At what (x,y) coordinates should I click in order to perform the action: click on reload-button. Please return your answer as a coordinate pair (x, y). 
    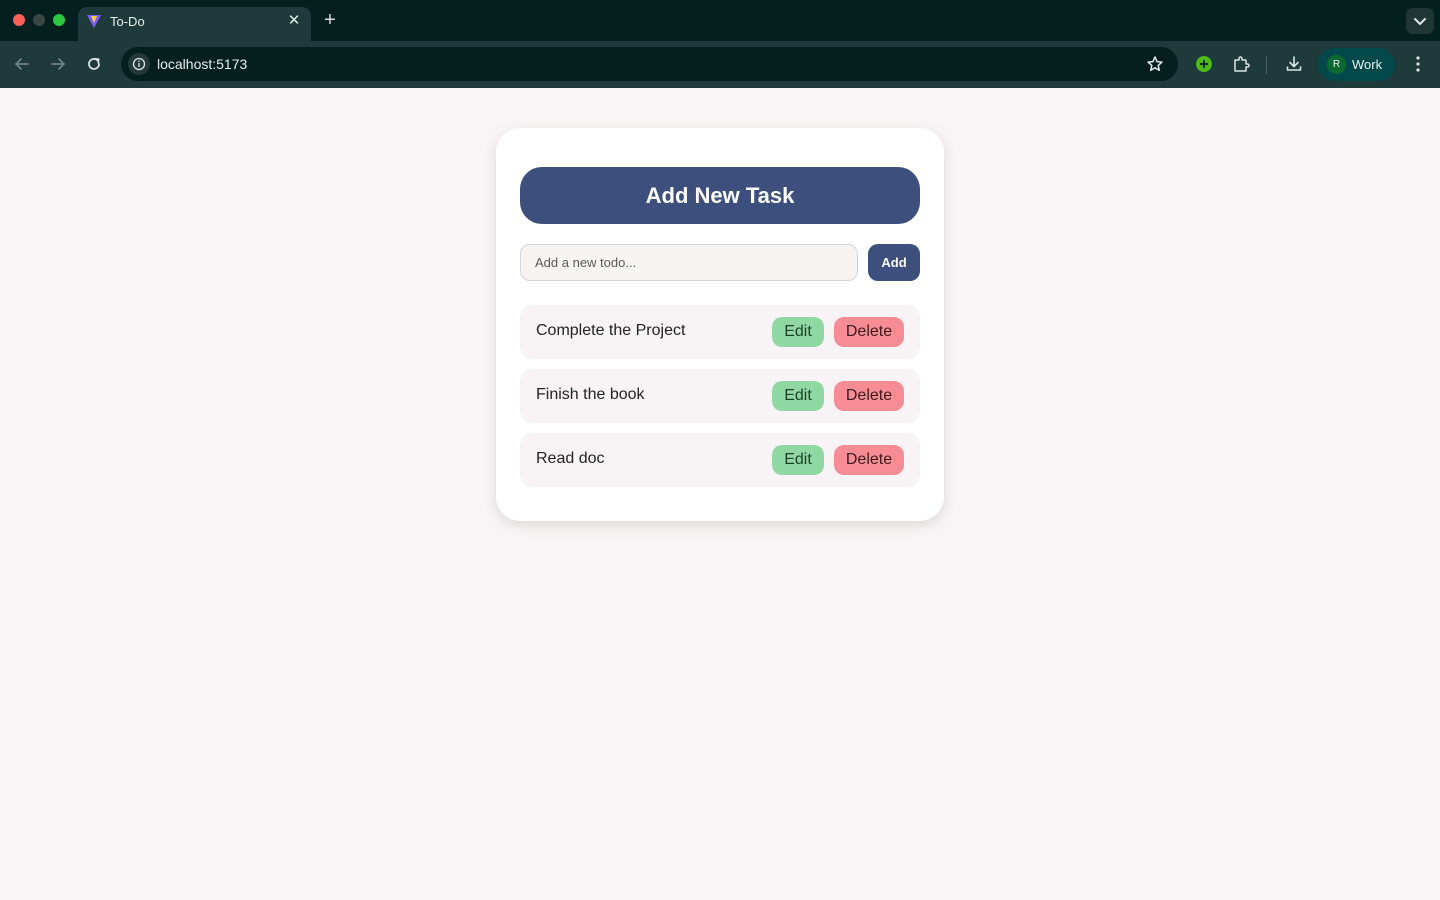
    Looking at the image, I should click on (94, 64).